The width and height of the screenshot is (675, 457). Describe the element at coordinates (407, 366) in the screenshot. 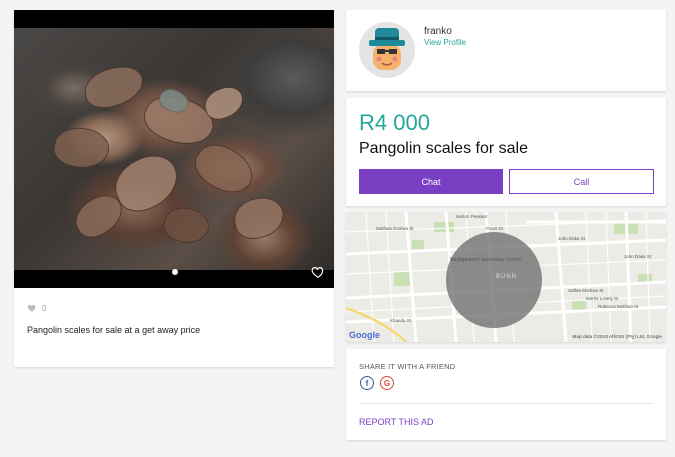

I see `share-heading: SHARE IT WITH A FRIEND` at that location.